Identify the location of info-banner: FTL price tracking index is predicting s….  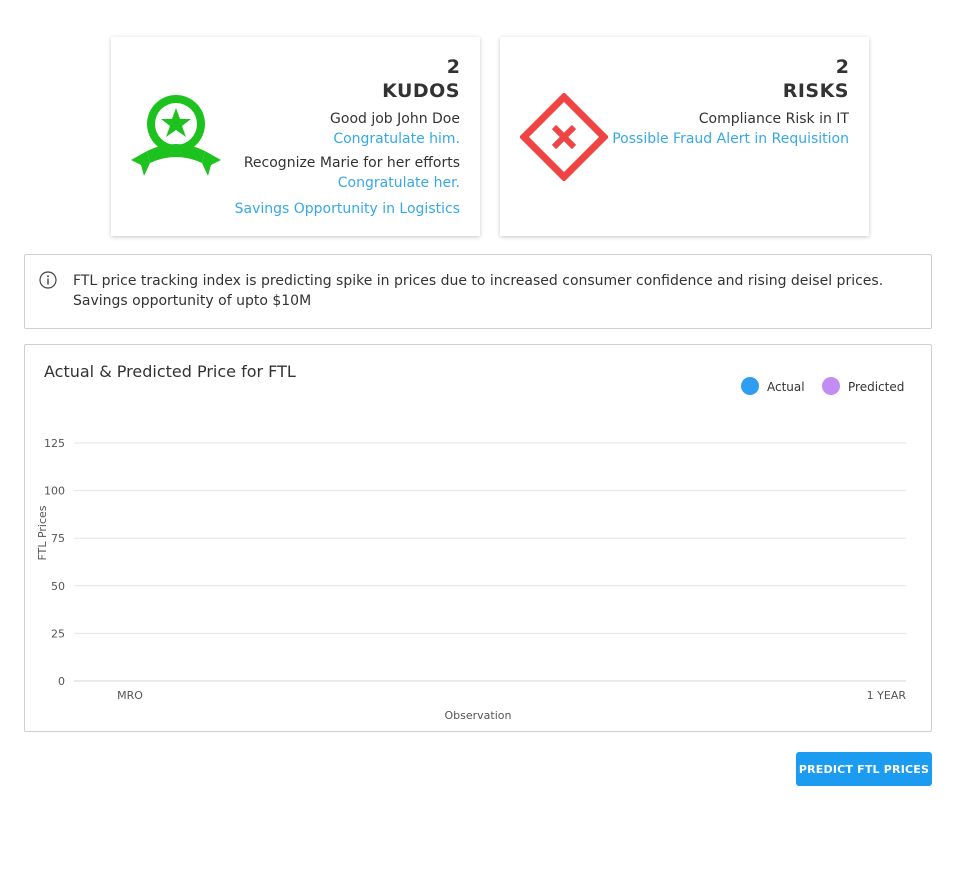
(478, 291).